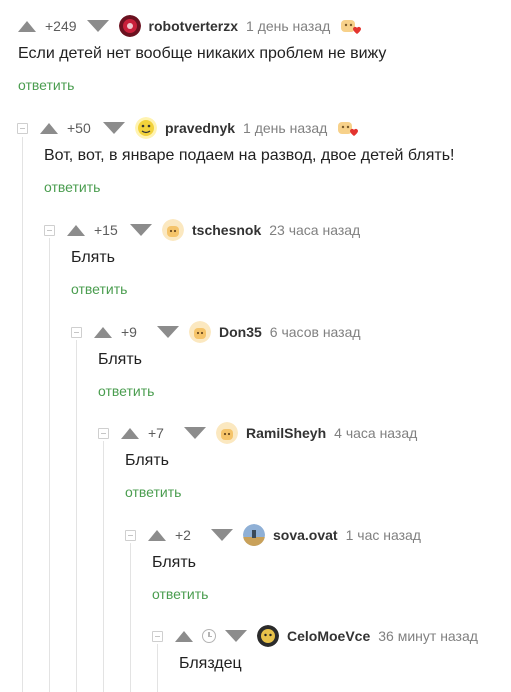 This screenshot has height=692, width=511. What do you see at coordinates (183, 535) in the screenshot?
I see `comment-rating: +2` at bounding box center [183, 535].